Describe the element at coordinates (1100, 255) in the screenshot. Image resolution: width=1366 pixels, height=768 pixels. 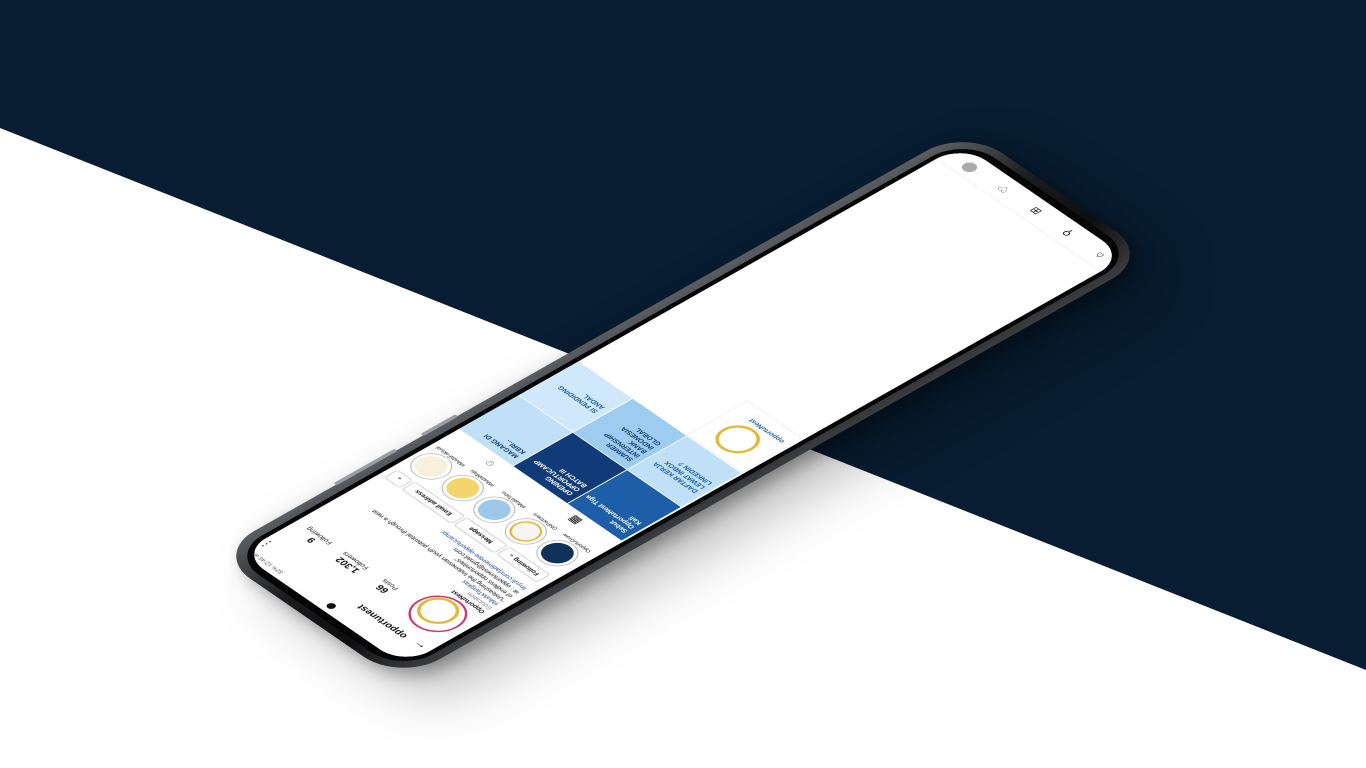
I see `home-icon: ⌂` at that location.